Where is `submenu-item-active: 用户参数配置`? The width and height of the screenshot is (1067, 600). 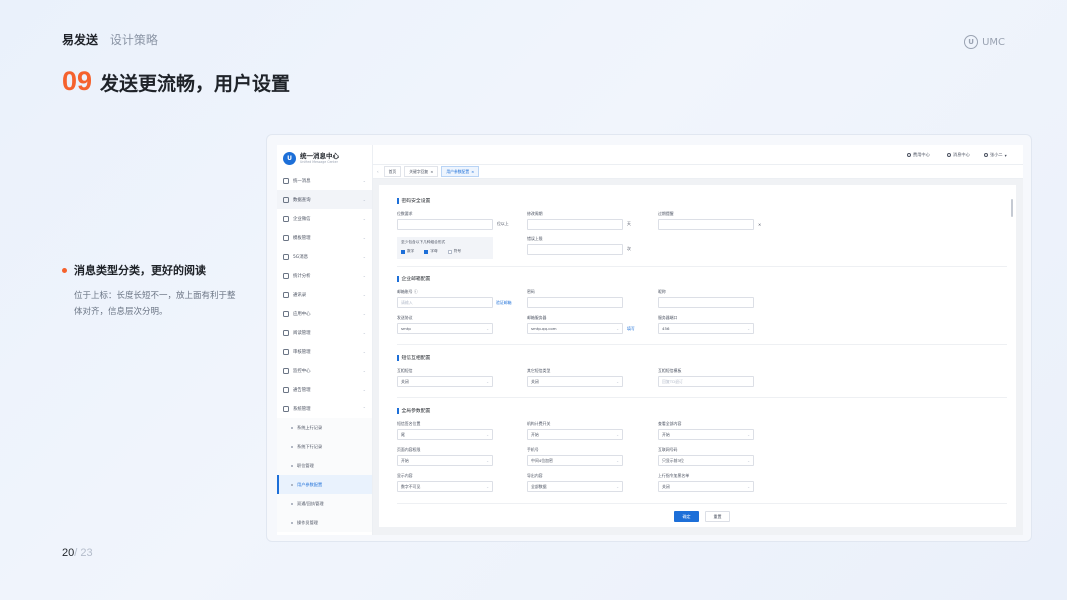 submenu-item-active: 用户参数配置 is located at coordinates (324, 484).